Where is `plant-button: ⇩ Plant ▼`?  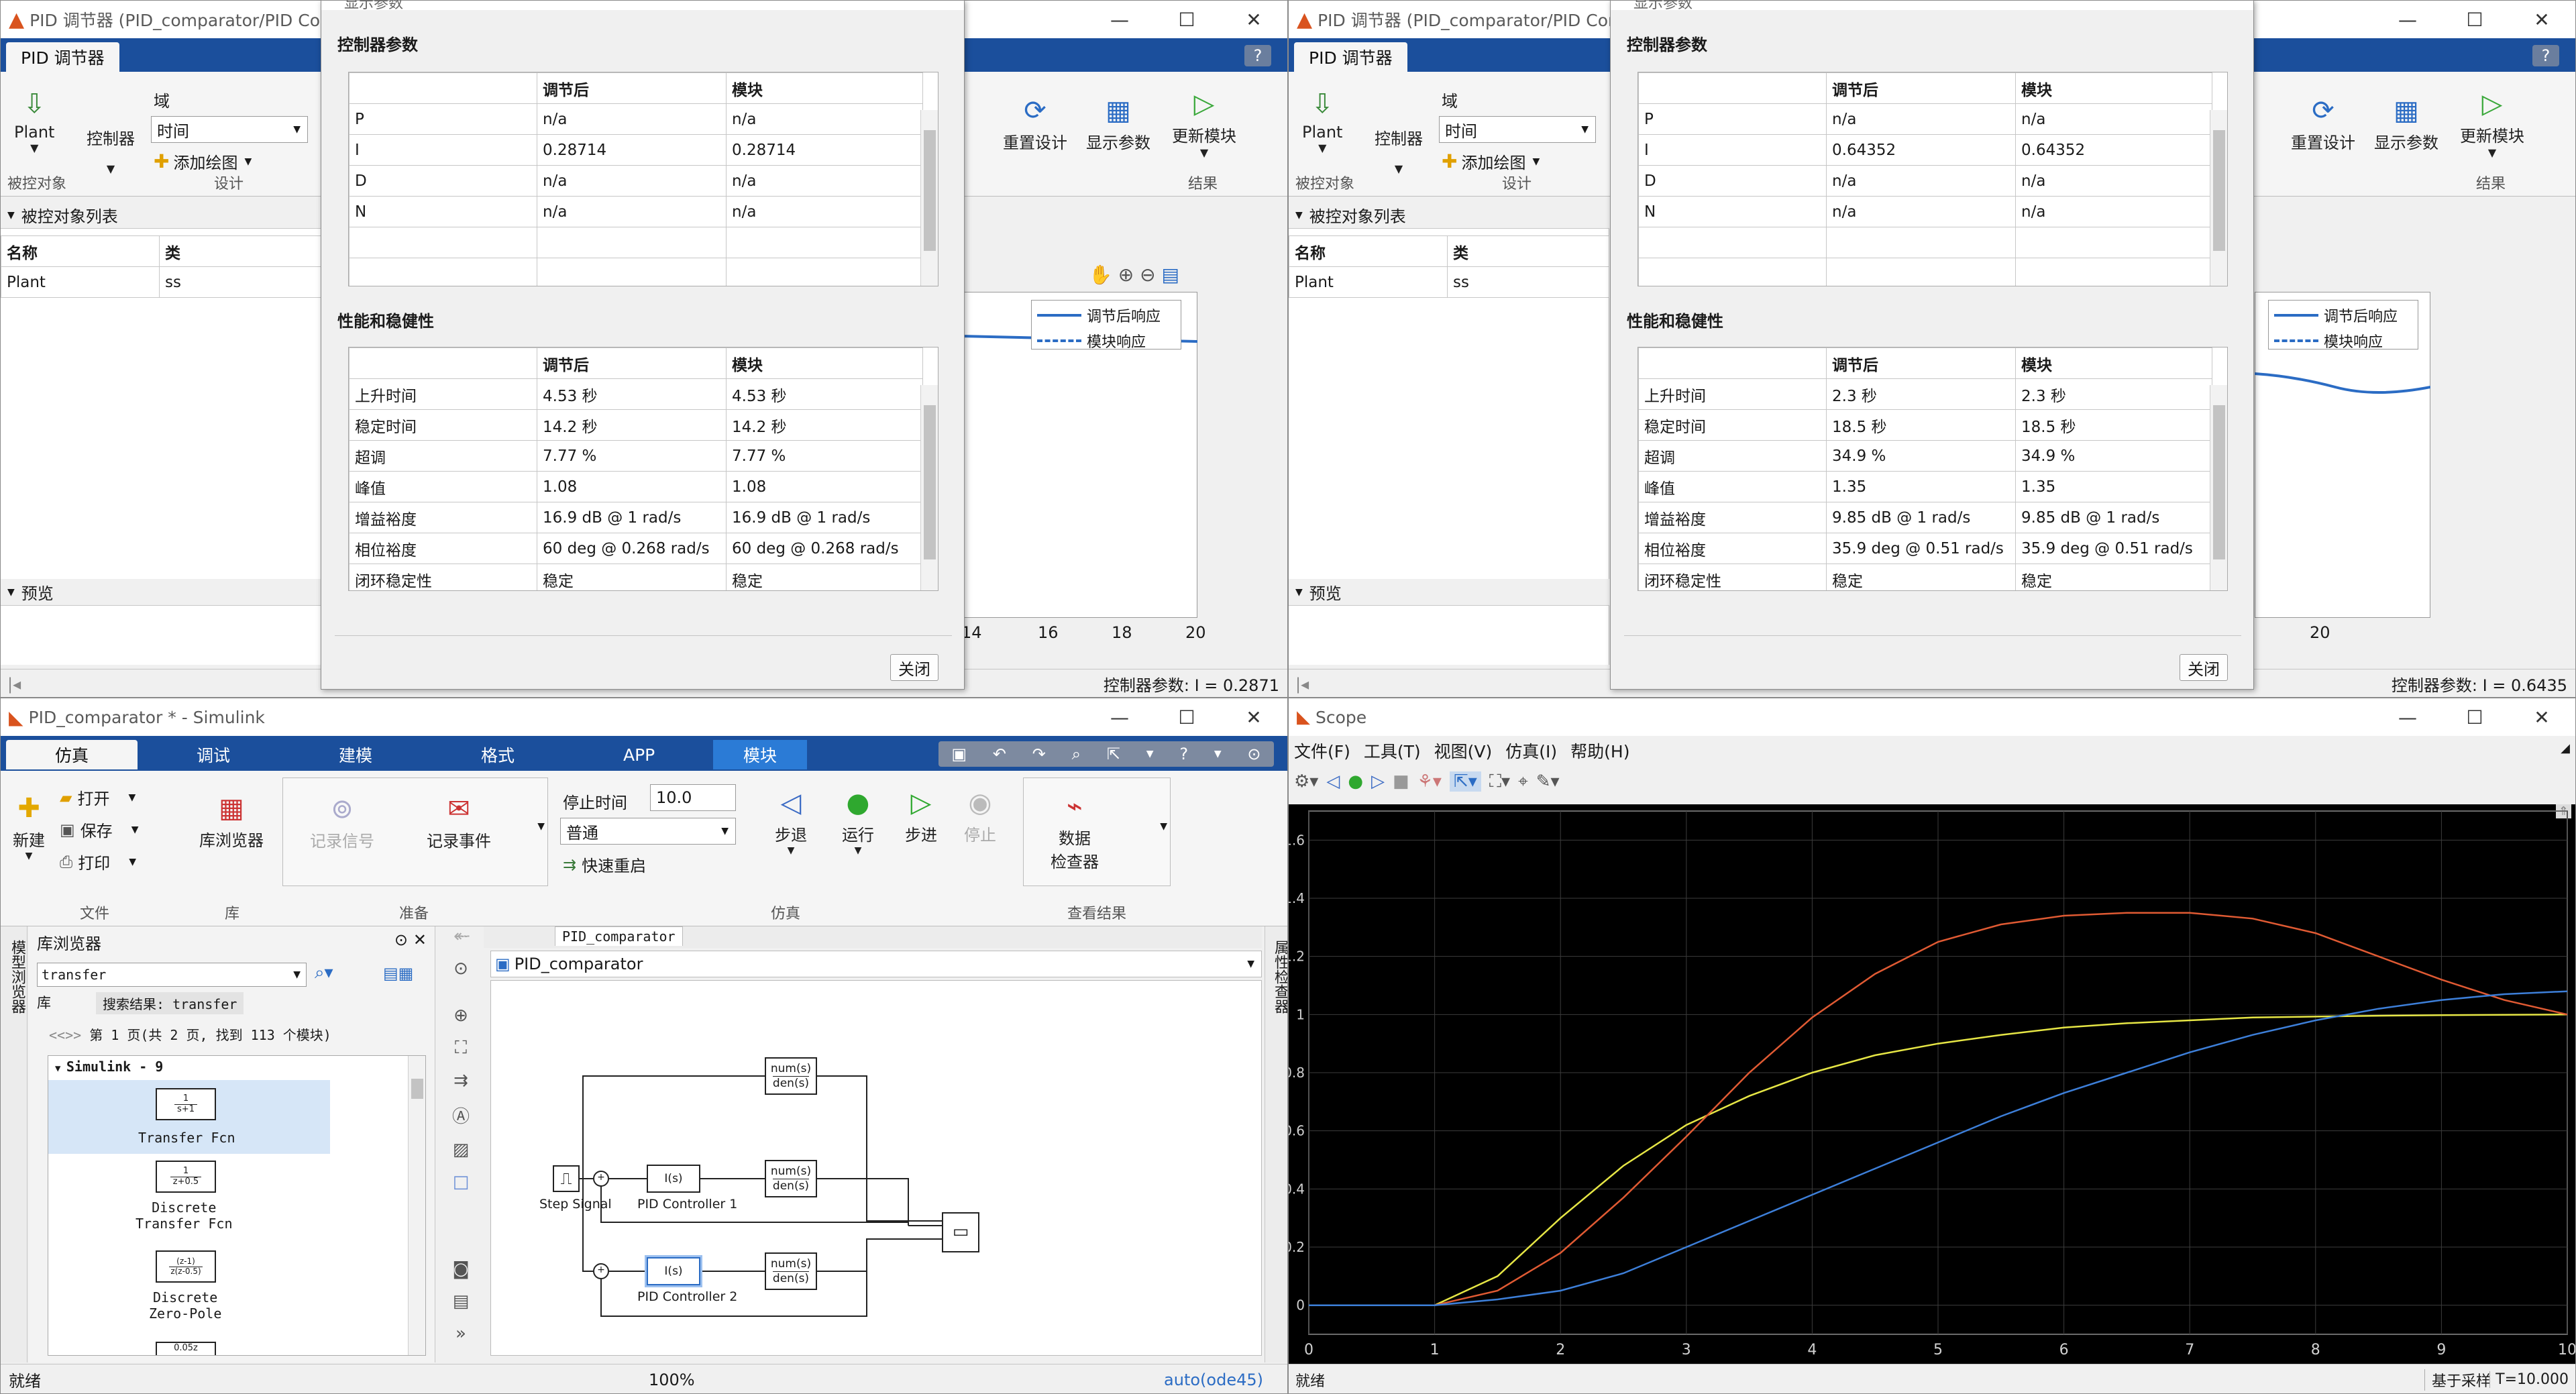
plant-button: ⇩ Plant ▼ is located at coordinates (1322, 120).